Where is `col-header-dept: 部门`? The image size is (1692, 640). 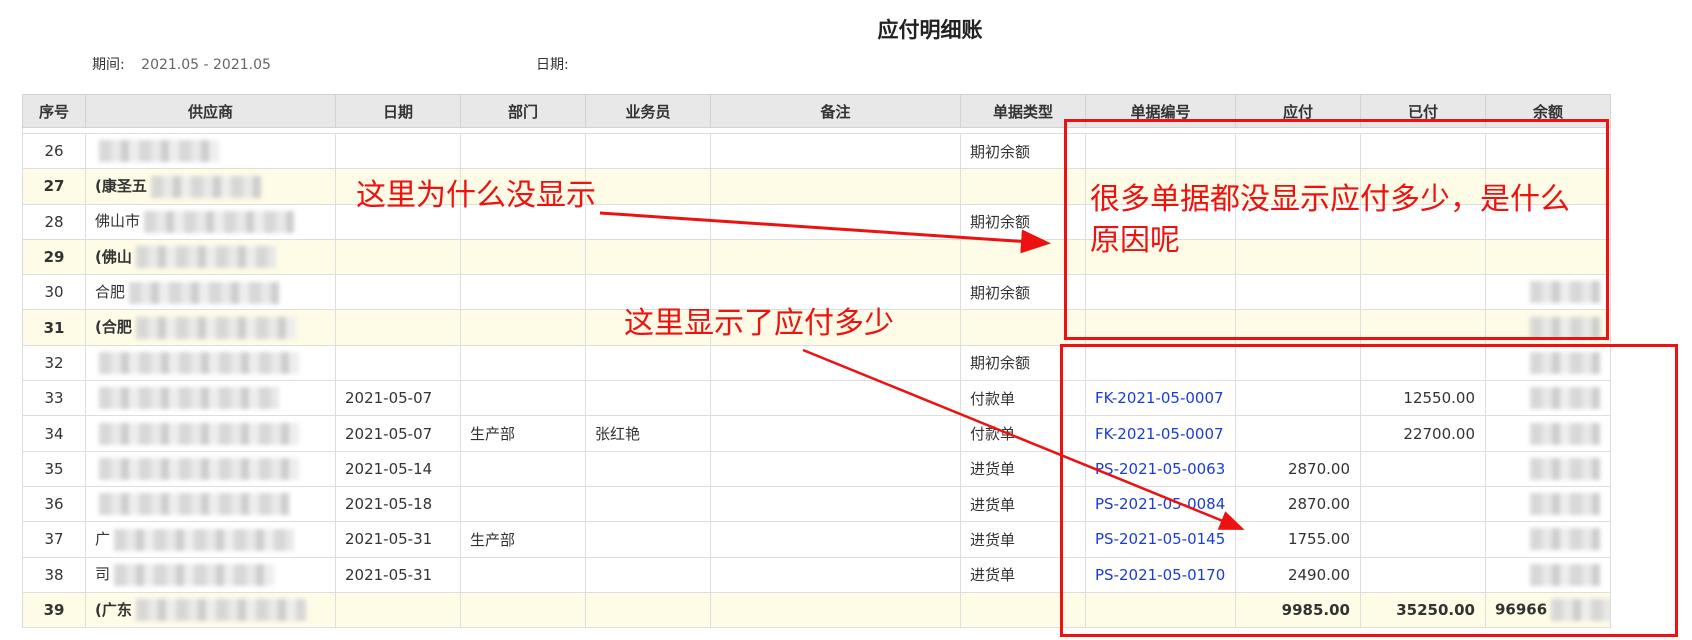 col-header-dept: 部门 is located at coordinates (523, 111).